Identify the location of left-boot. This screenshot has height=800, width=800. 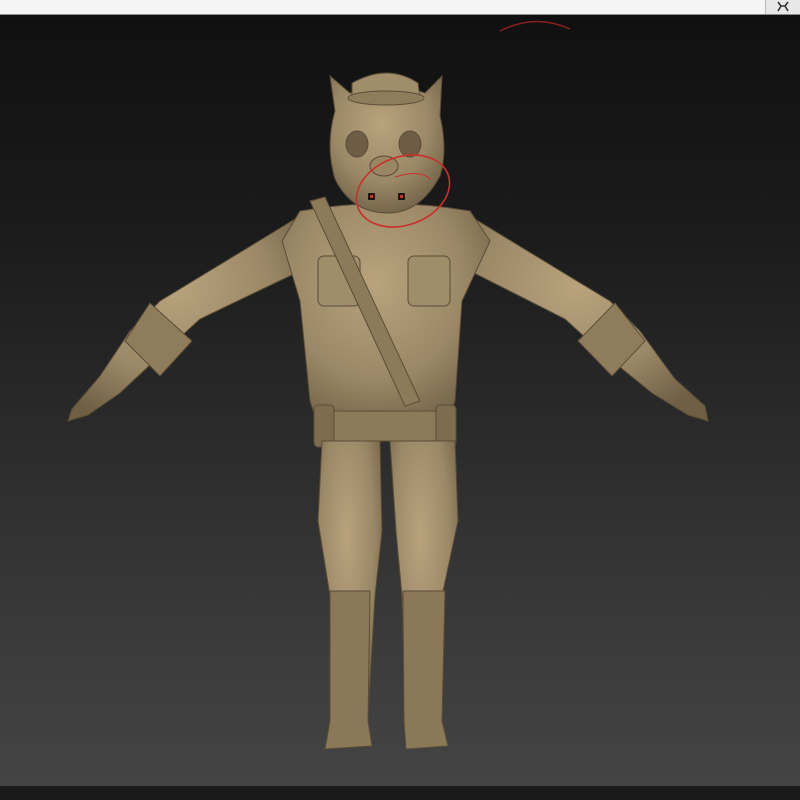
(348, 670).